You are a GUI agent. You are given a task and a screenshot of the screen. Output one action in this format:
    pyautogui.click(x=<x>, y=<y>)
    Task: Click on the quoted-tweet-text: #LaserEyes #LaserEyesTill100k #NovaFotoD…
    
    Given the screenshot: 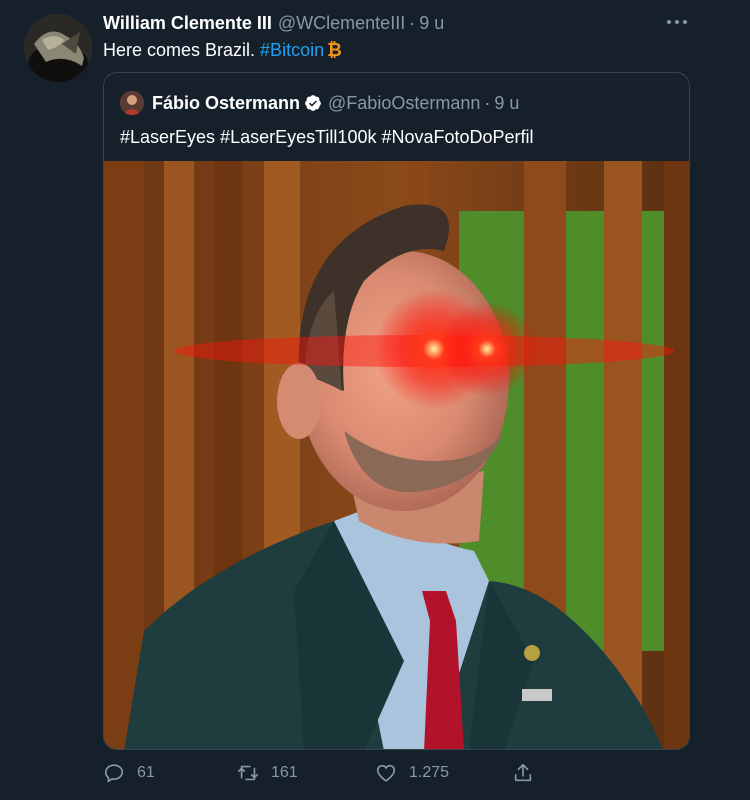 What is the action you would take?
    pyautogui.click(x=327, y=137)
    